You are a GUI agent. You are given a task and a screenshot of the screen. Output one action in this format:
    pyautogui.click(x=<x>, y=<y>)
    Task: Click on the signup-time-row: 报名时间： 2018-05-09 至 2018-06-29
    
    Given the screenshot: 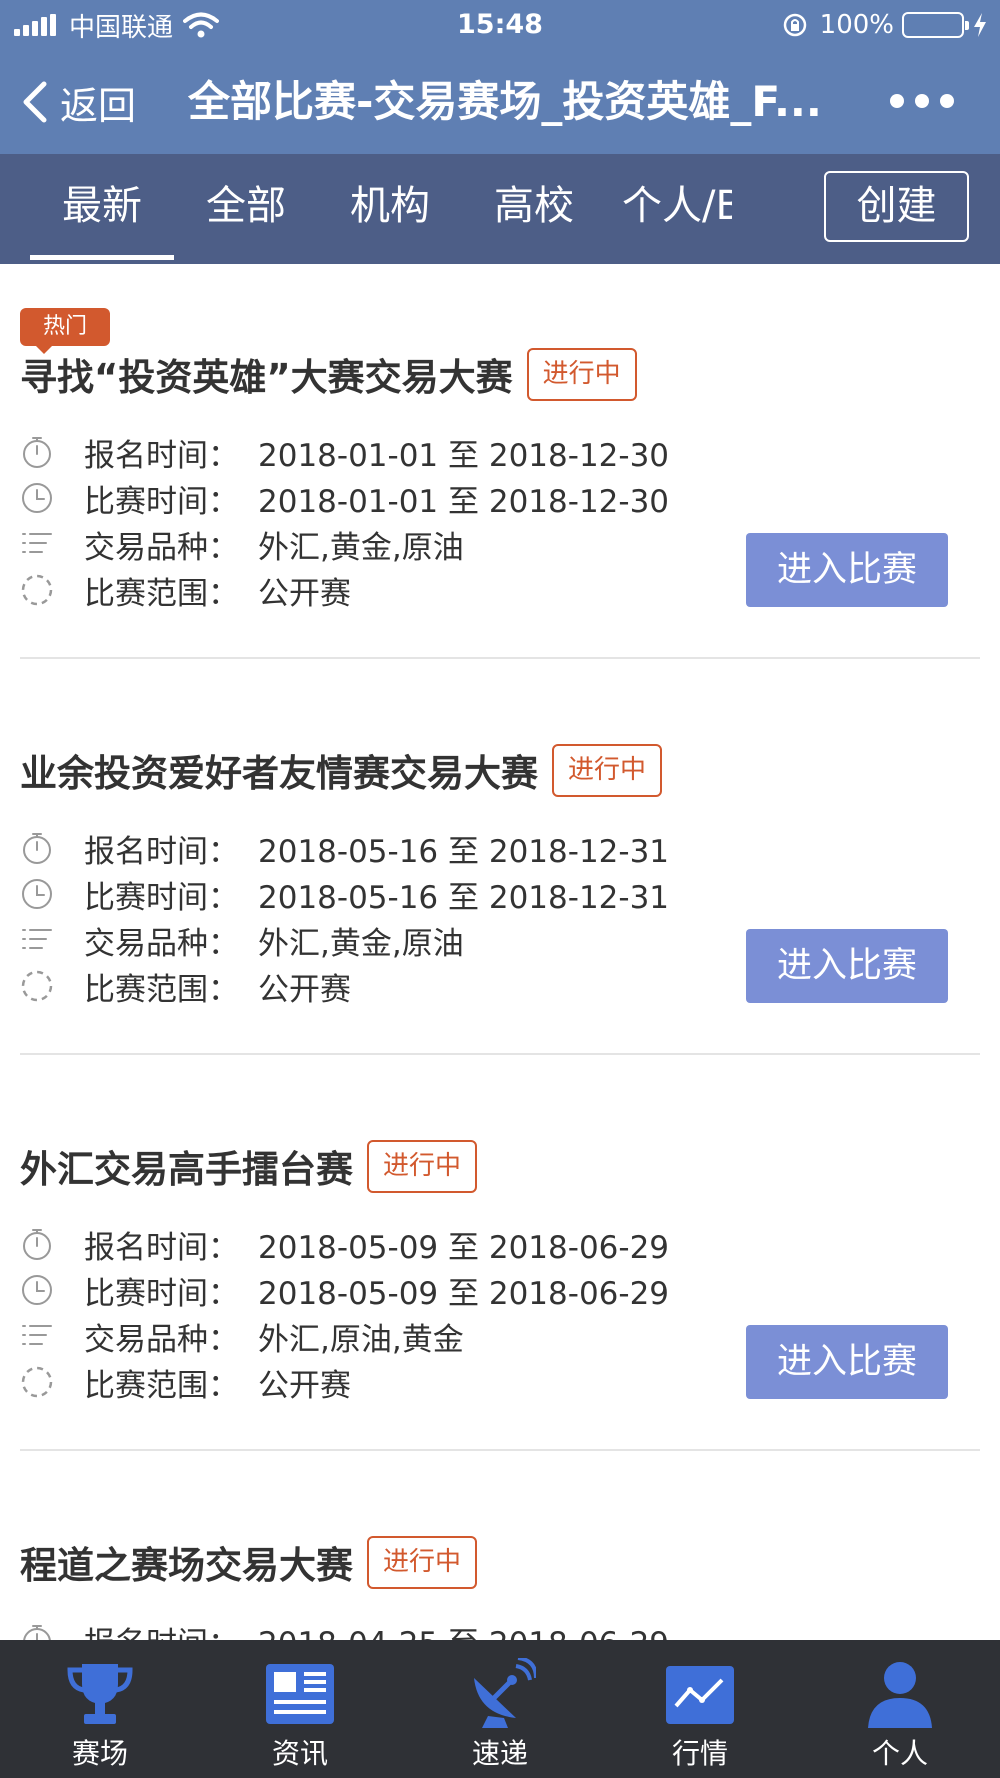 What is the action you would take?
    pyautogui.click(x=344, y=1244)
    